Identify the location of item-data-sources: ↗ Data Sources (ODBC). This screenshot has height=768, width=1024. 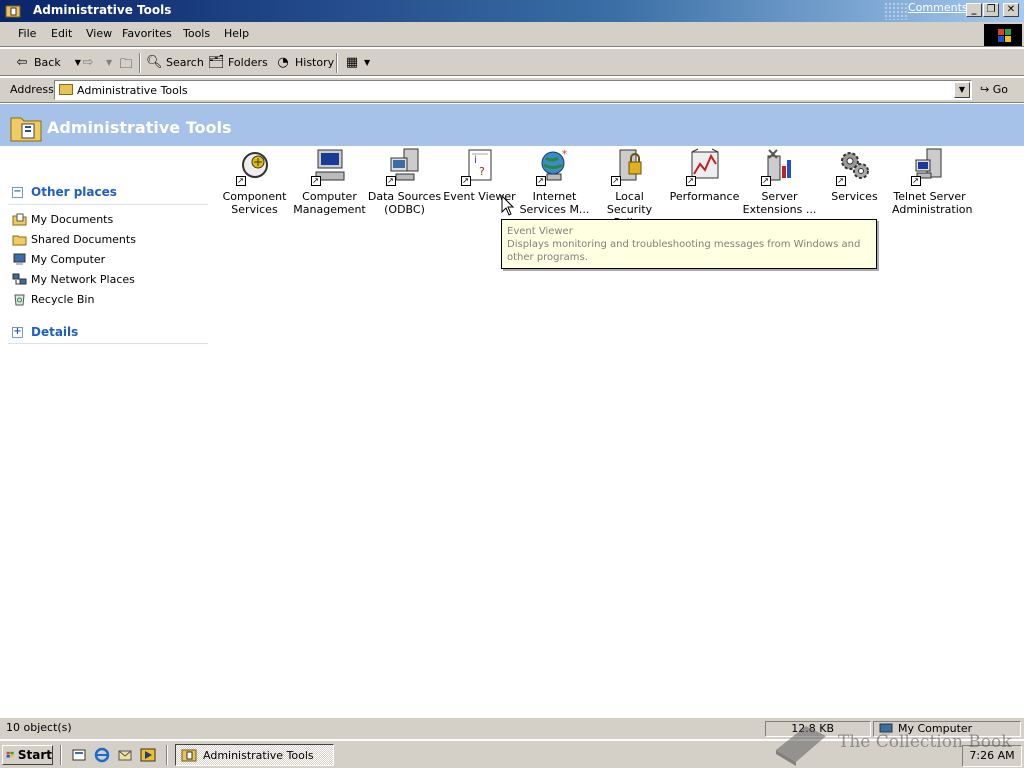
(404, 182).